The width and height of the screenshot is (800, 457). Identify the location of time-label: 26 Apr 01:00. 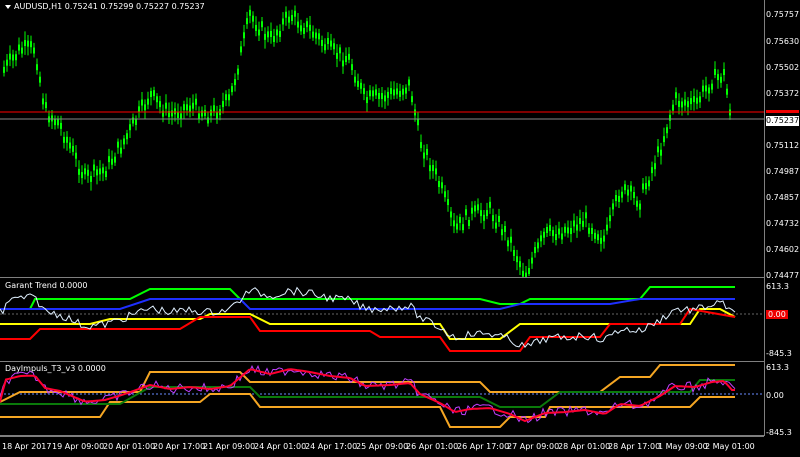
(432, 446).